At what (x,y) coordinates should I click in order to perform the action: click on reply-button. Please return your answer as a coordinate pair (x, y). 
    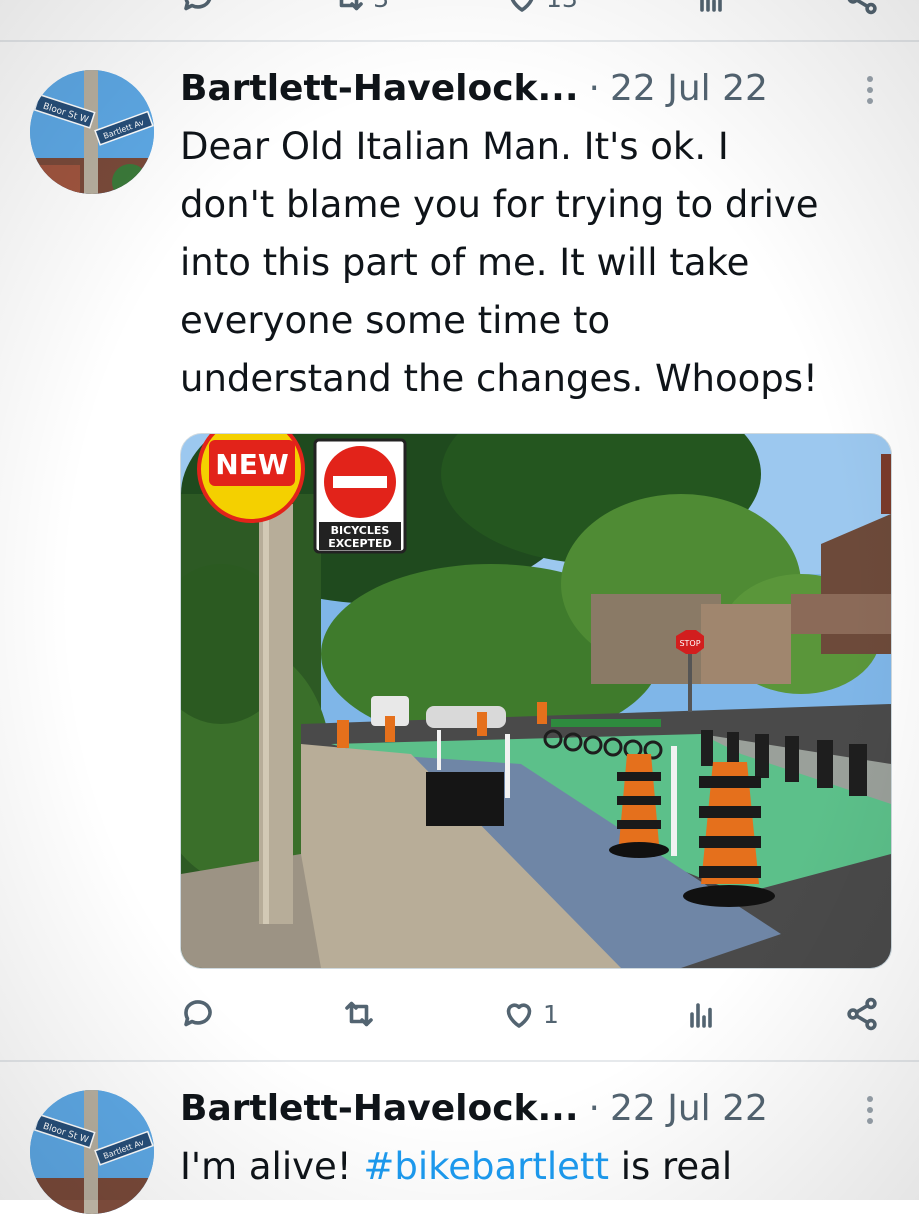
    Looking at the image, I should click on (198, 1014).